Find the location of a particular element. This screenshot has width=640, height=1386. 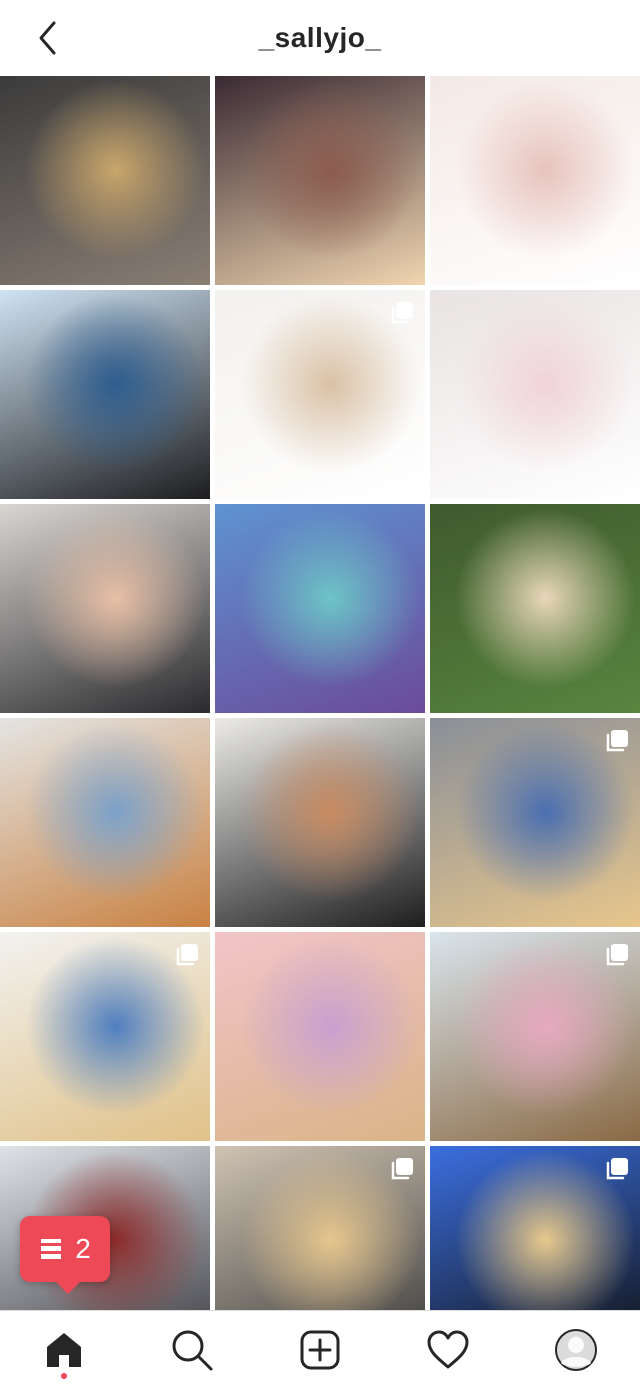

home-icon is located at coordinates (64, 1350).